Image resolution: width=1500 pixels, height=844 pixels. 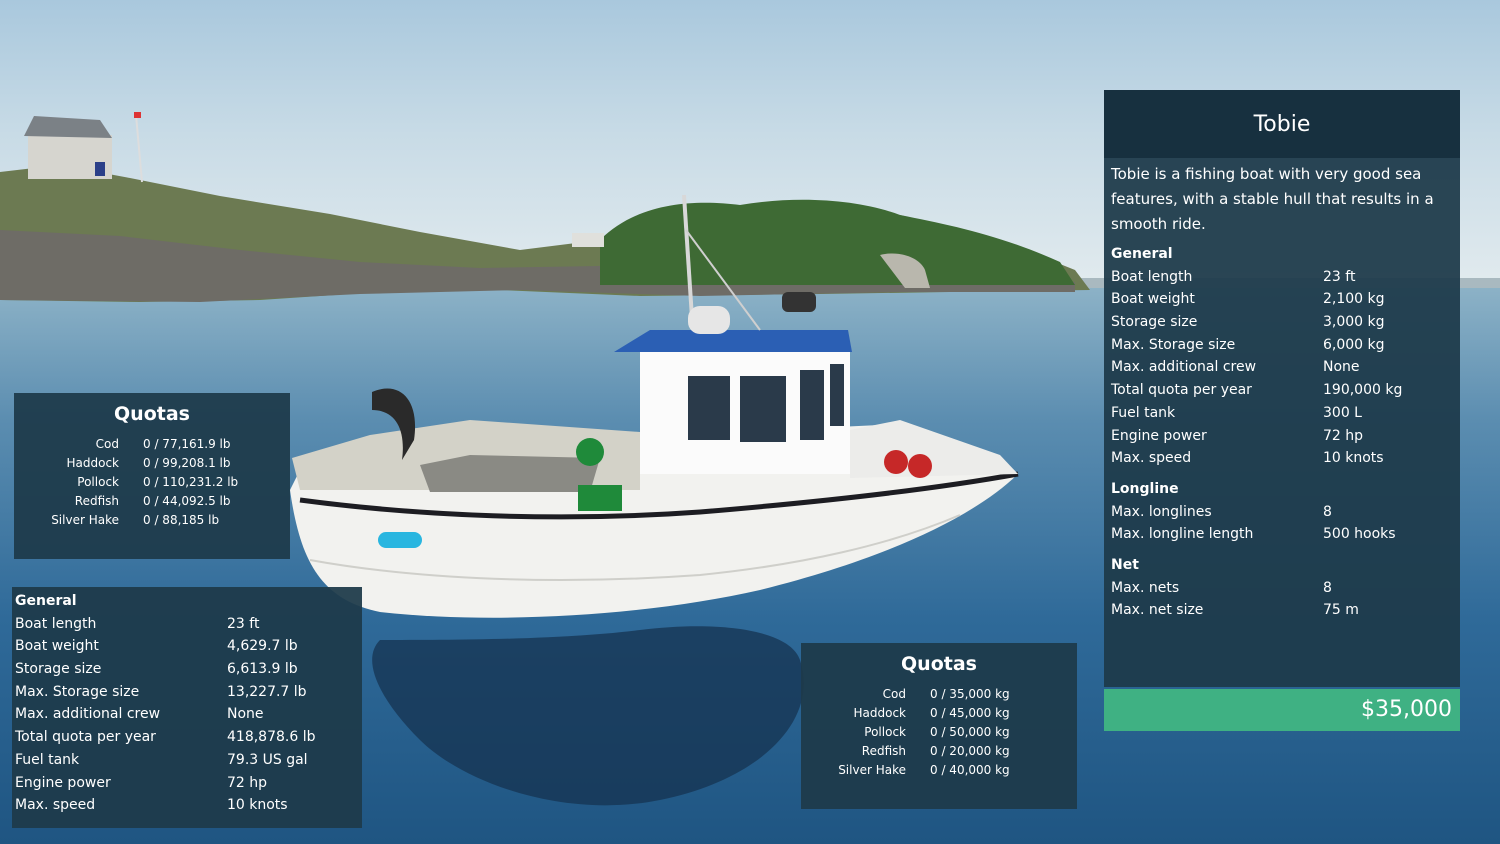 I want to click on stat-value: 13,227.7 lb, so click(x=267, y=691).